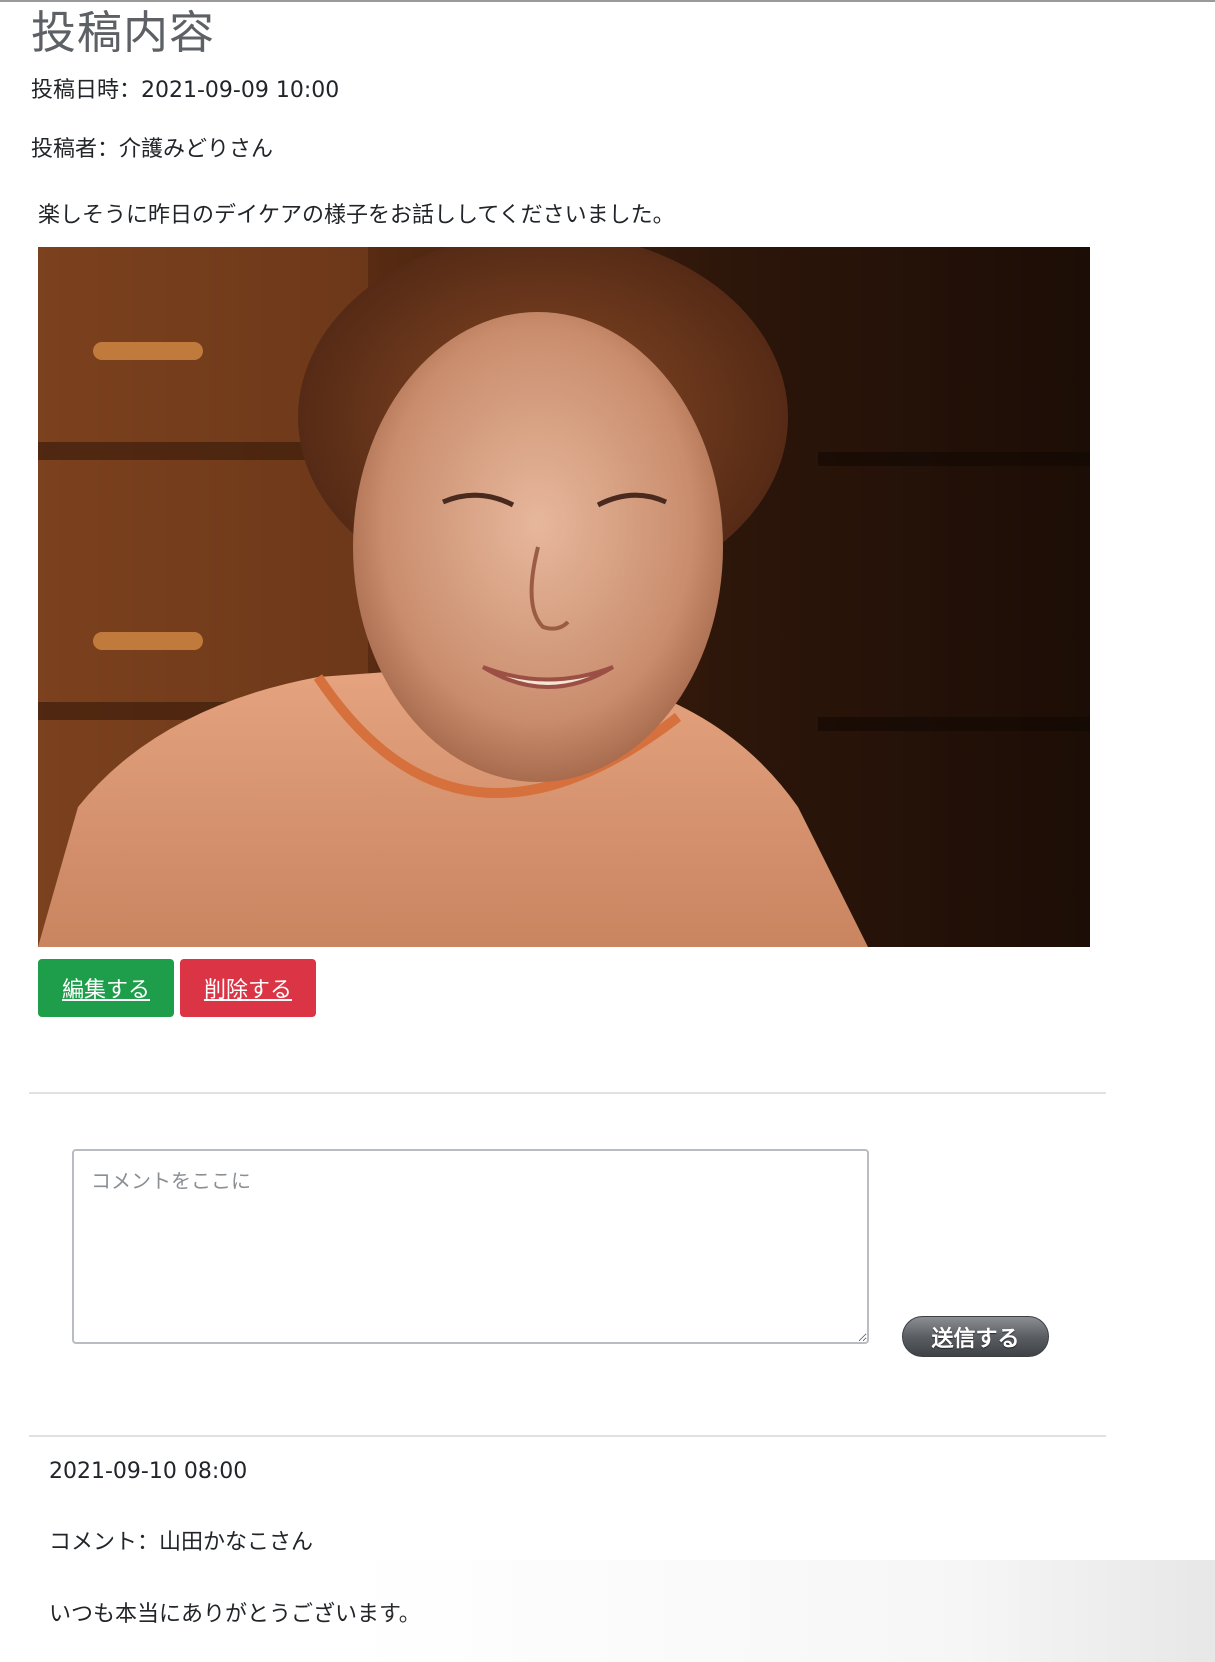 The width and height of the screenshot is (1215, 1662). What do you see at coordinates (356, 215) in the screenshot?
I see `post-body-text: 楽しそうに昨日のデイケアの様子をお話ししてくださいました。` at bounding box center [356, 215].